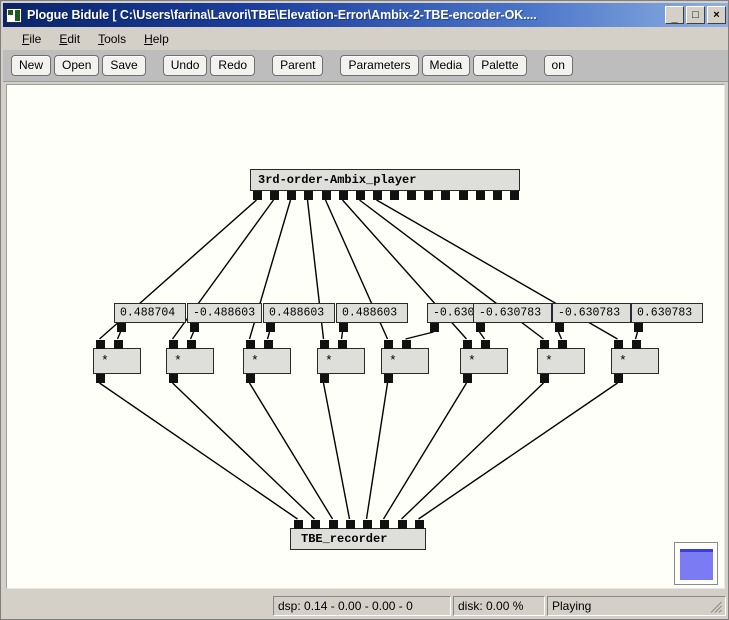 This screenshot has width=729, height=620. Describe the element at coordinates (31, 65) in the screenshot. I see `new-button: New` at that location.